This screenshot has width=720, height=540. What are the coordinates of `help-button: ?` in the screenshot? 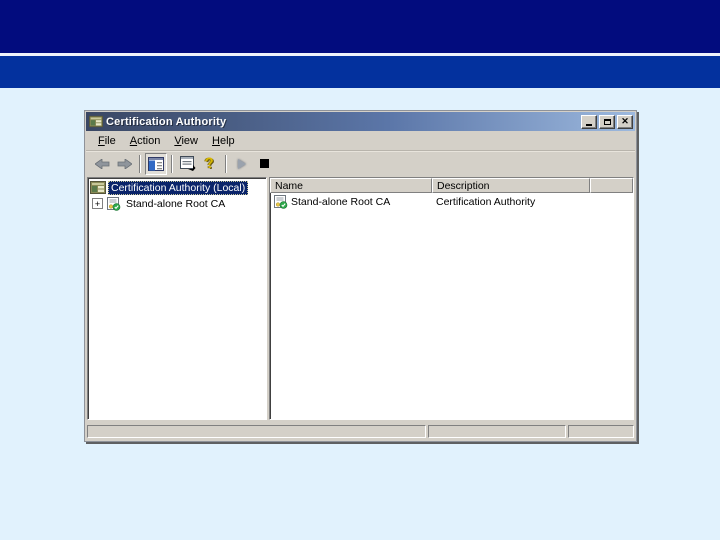 It's located at (210, 164).